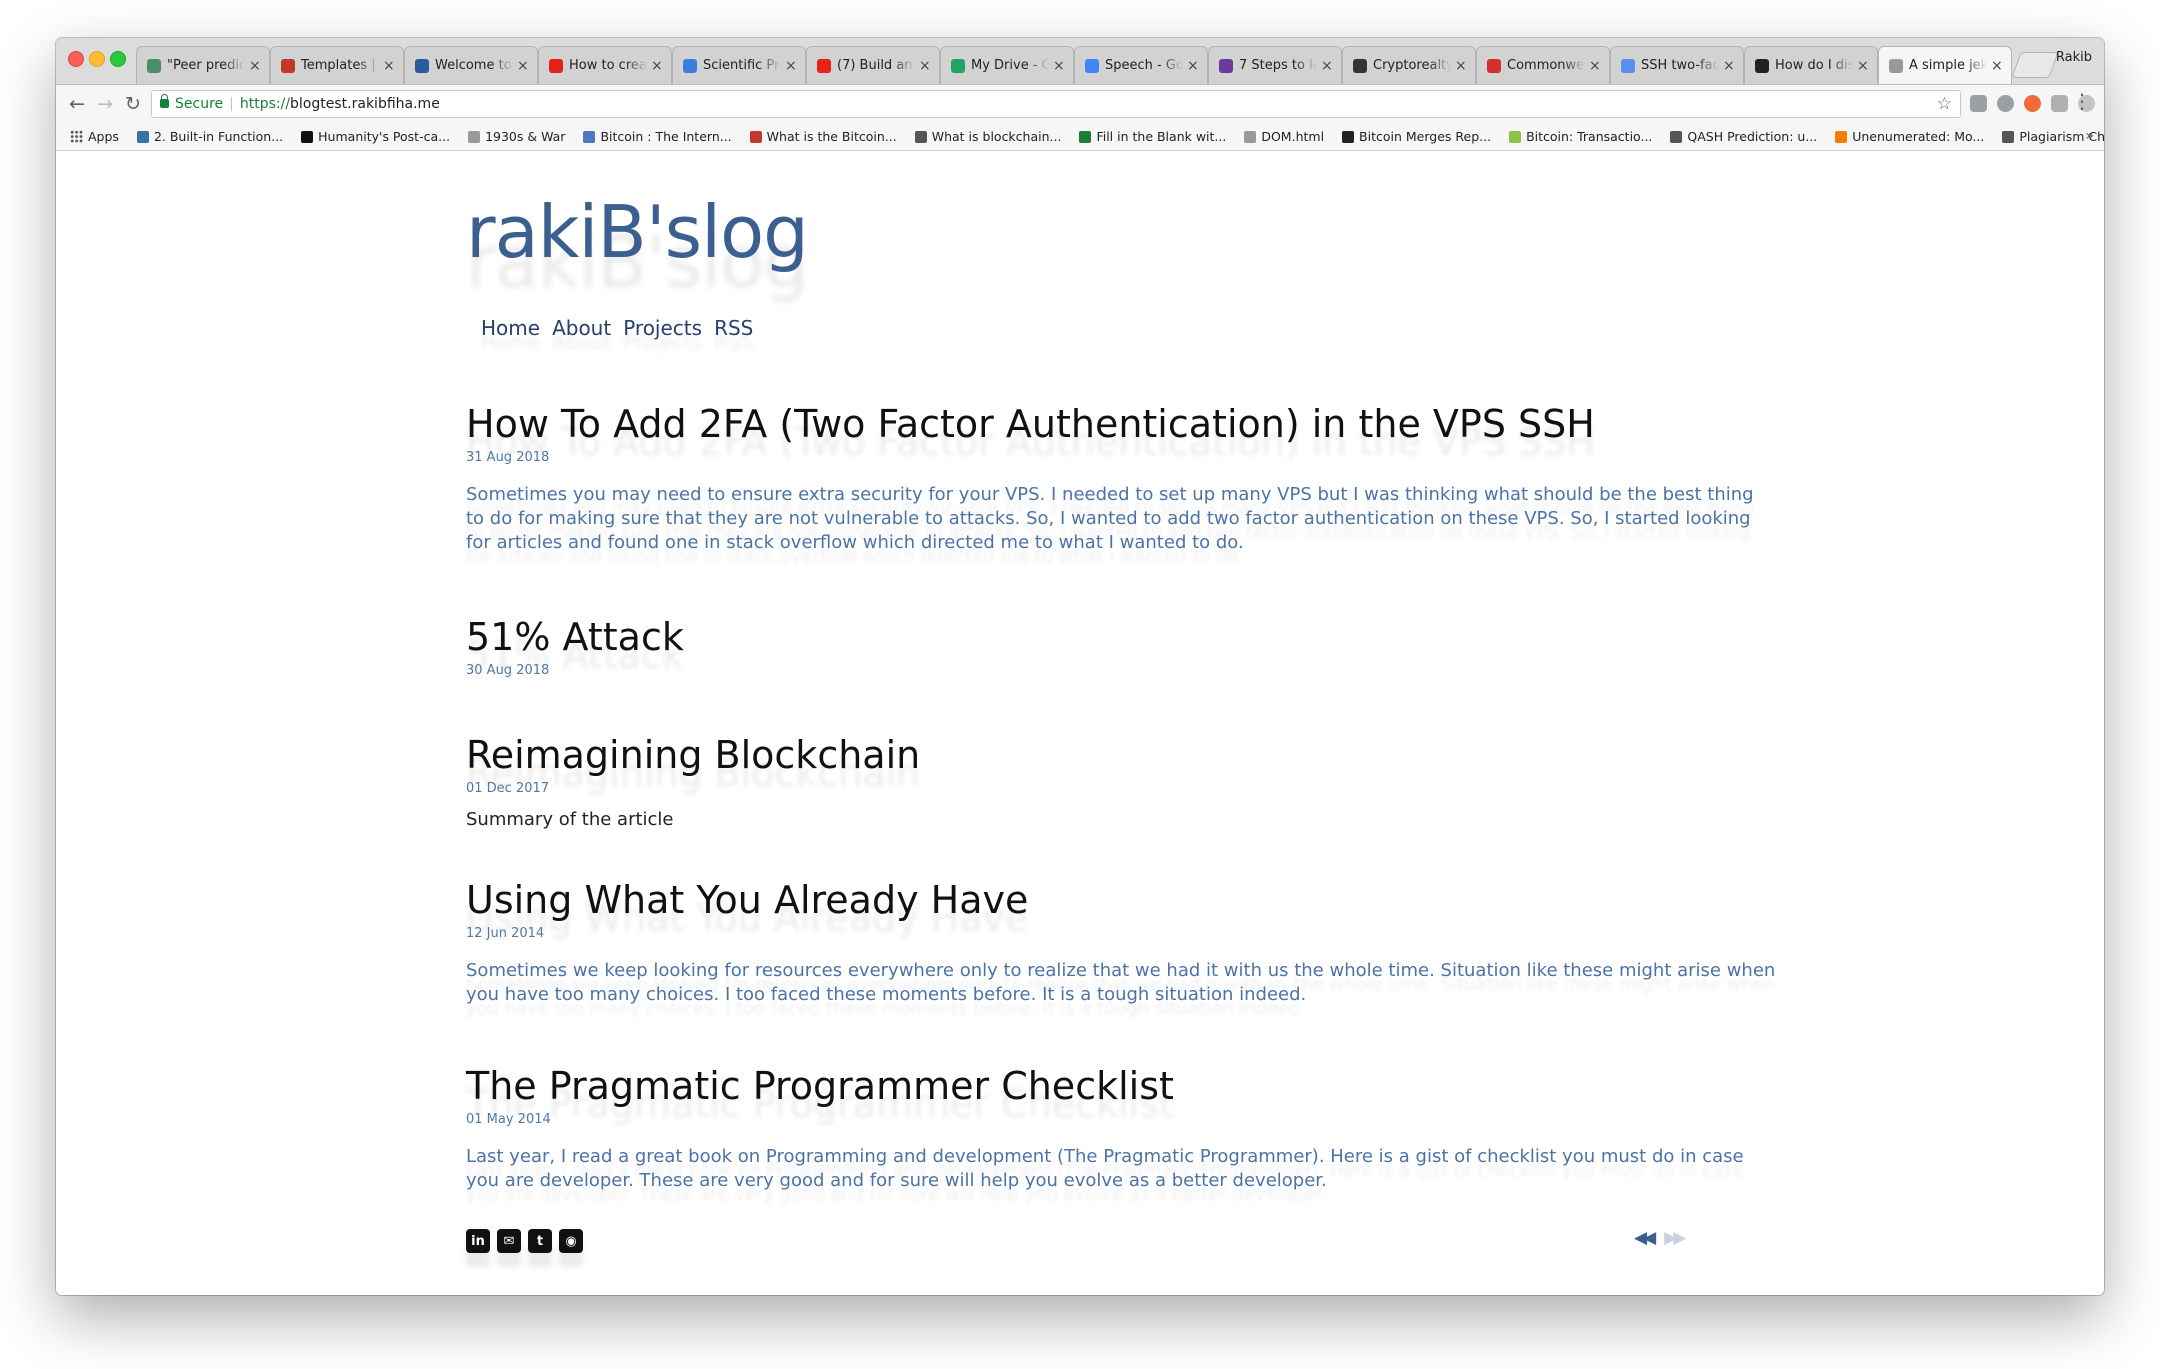 The image size is (2160, 1369). Describe the element at coordinates (508, 670) in the screenshot. I see `post-date: 30 Aug 2018` at that location.